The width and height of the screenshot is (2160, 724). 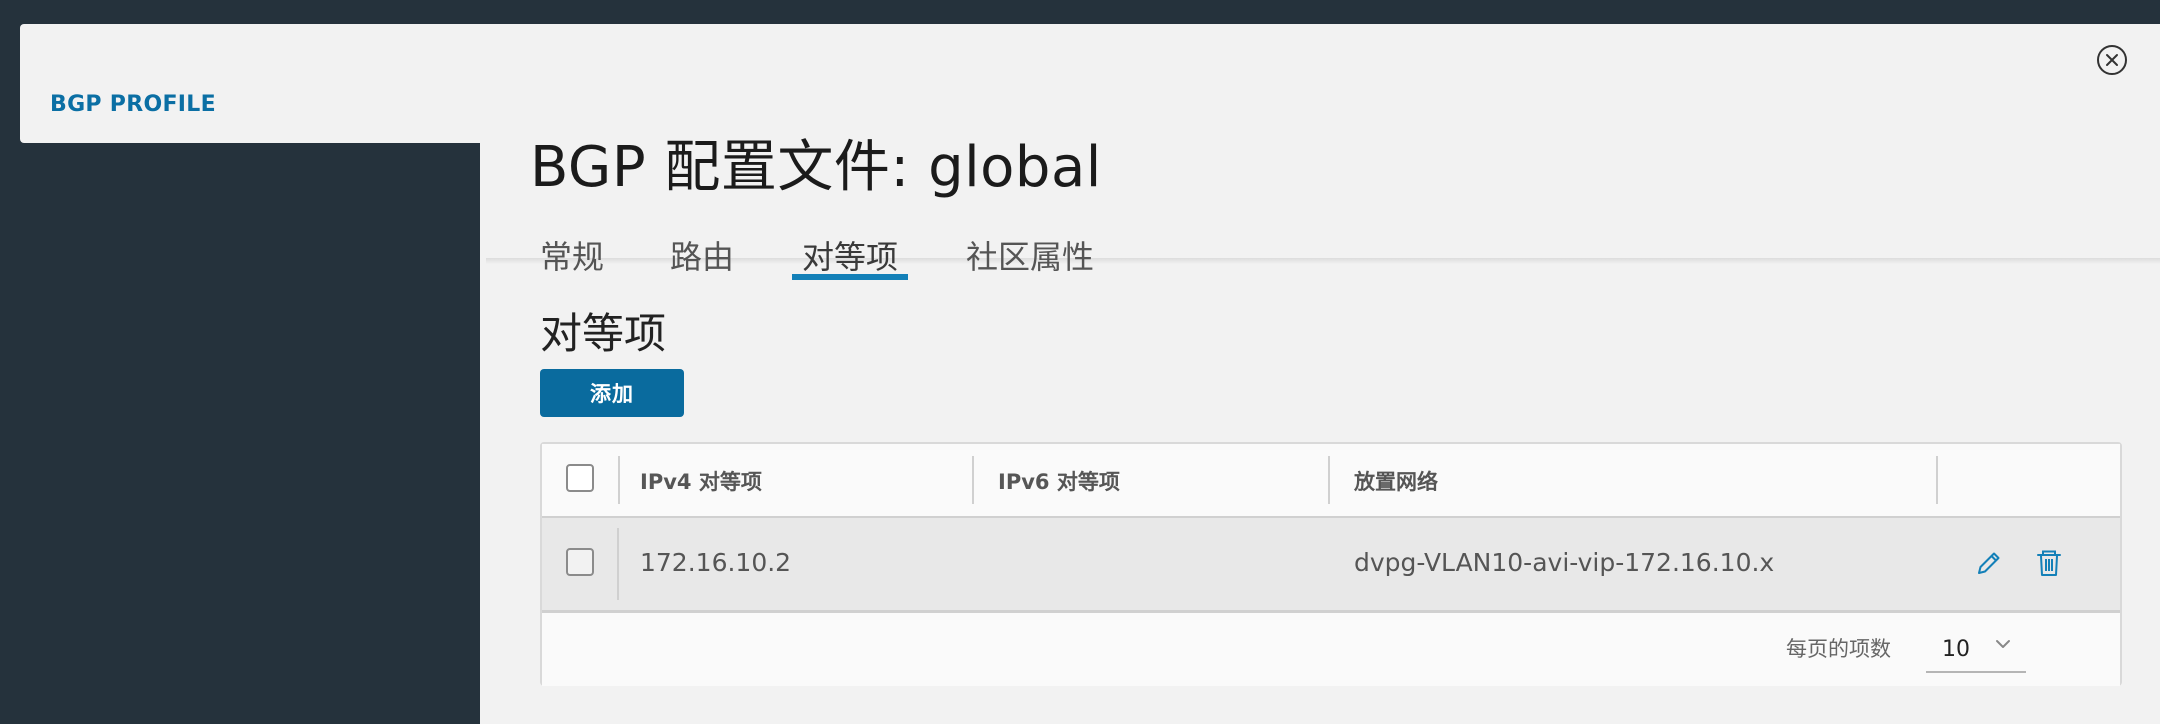 I want to click on cell-ipv4: 172.16.10.2, so click(x=716, y=562).